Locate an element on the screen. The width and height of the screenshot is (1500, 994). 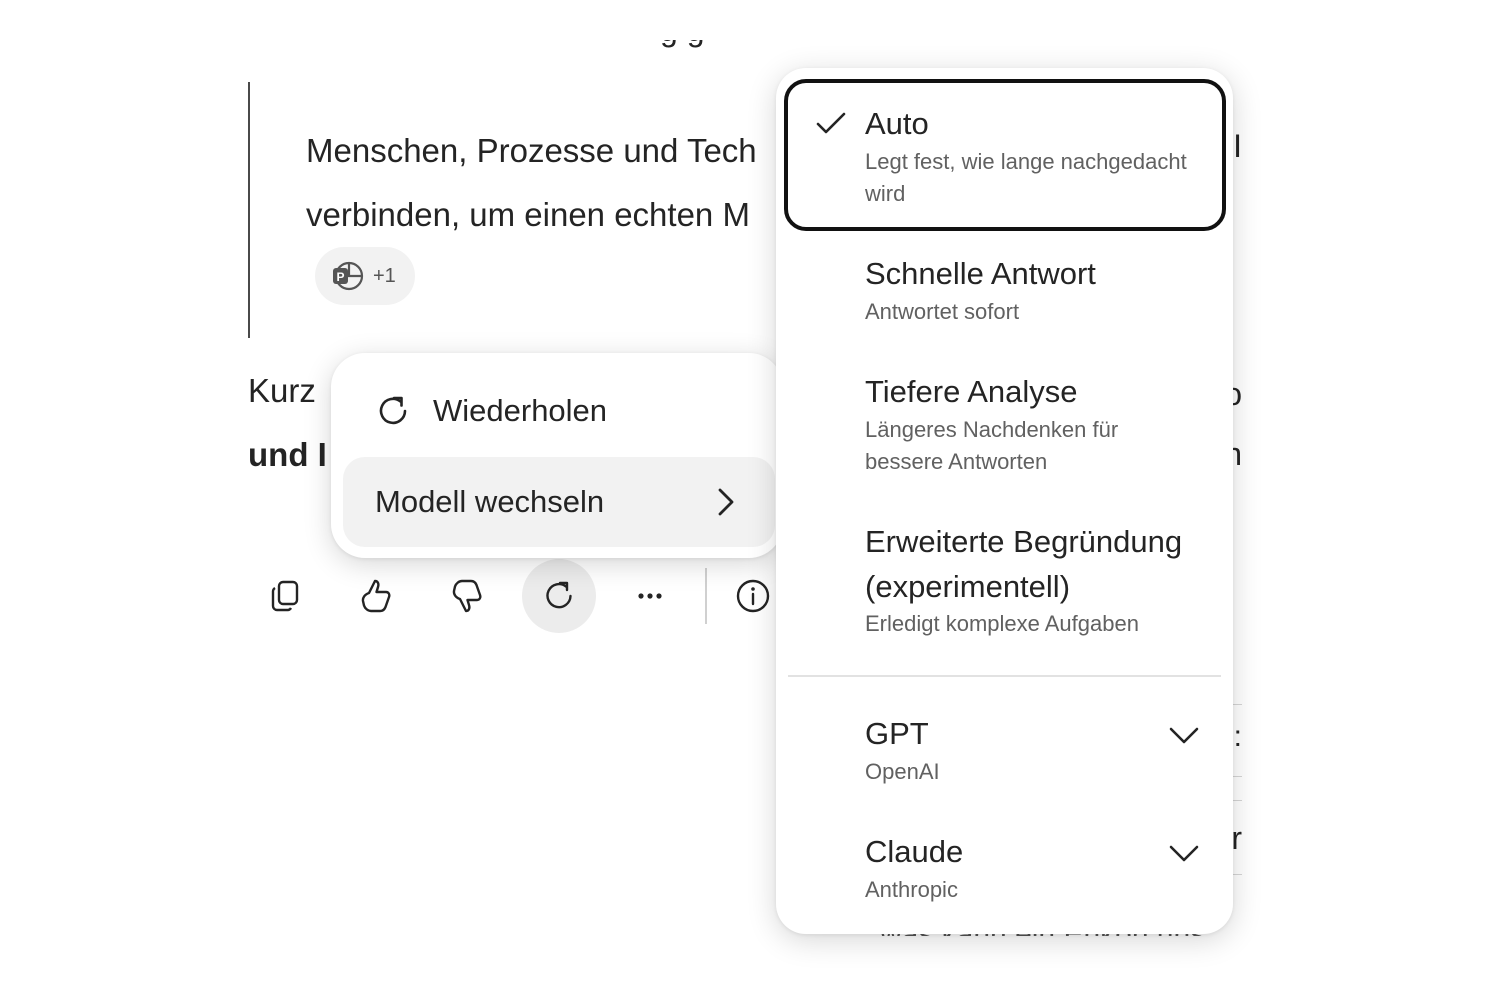
copy-icon is located at coordinates (285, 596).